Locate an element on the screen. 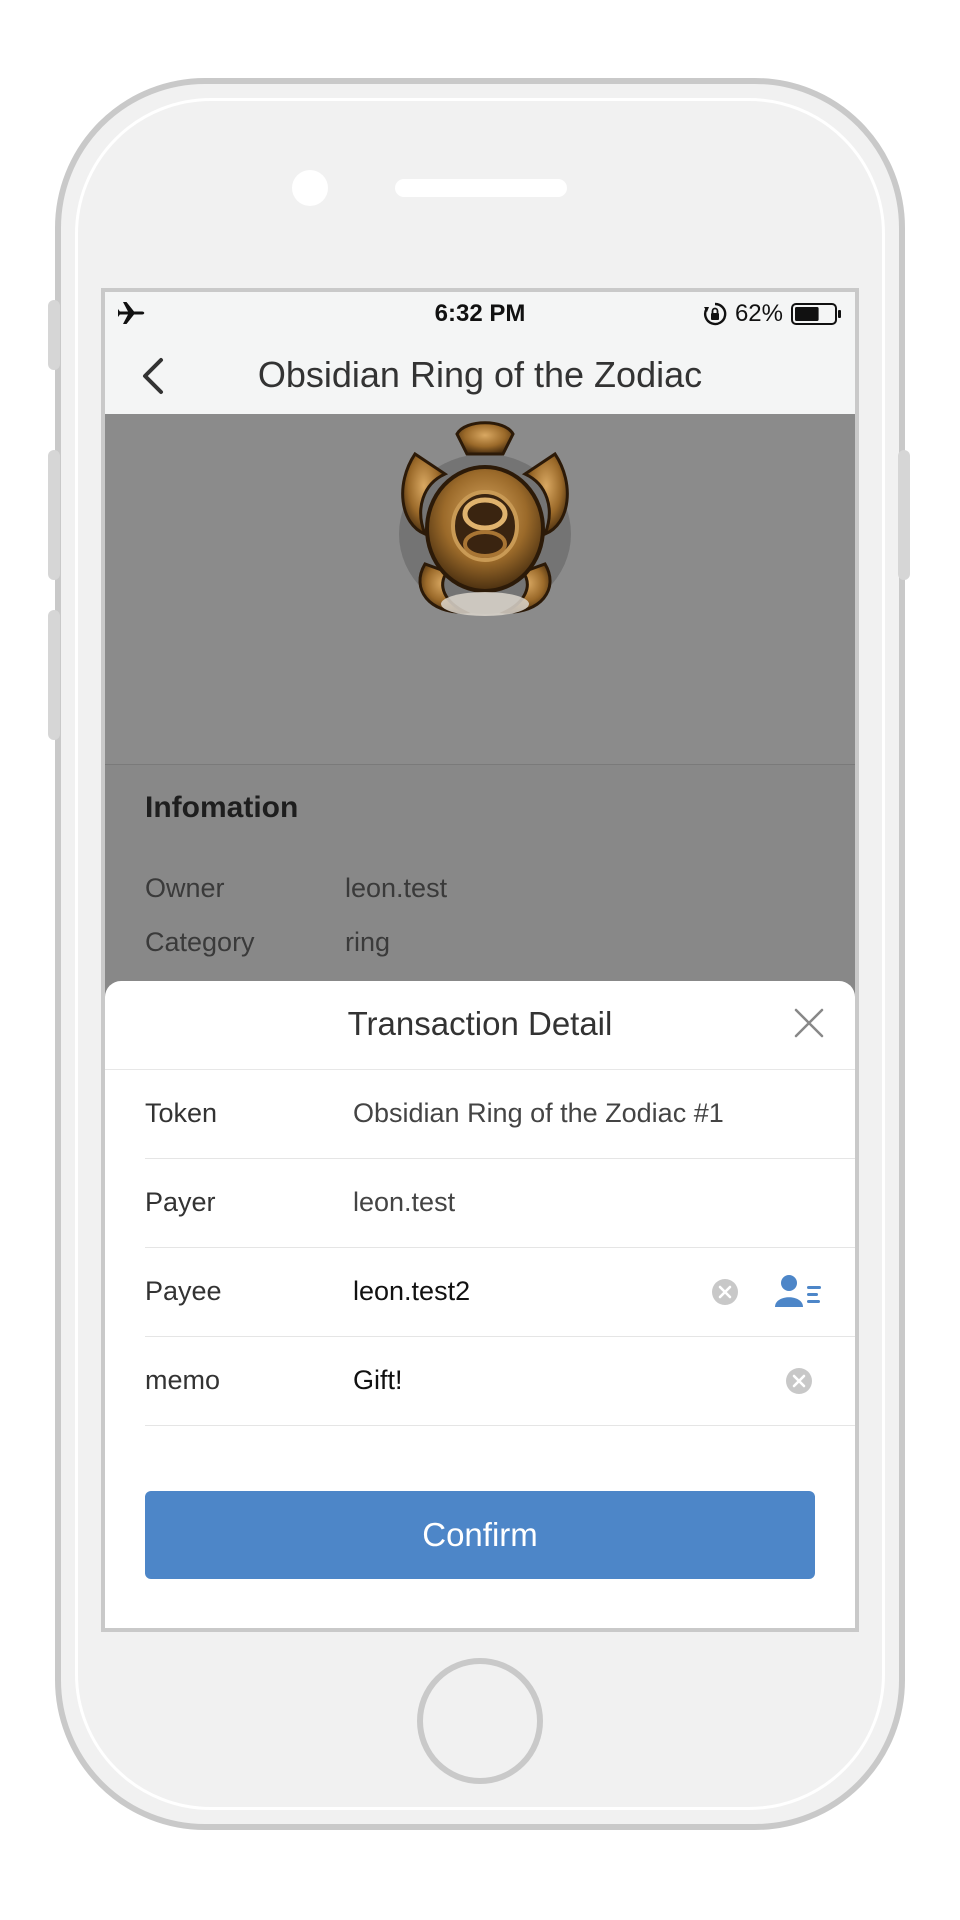  rotation-lock-icon is located at coordinates (715, 314).